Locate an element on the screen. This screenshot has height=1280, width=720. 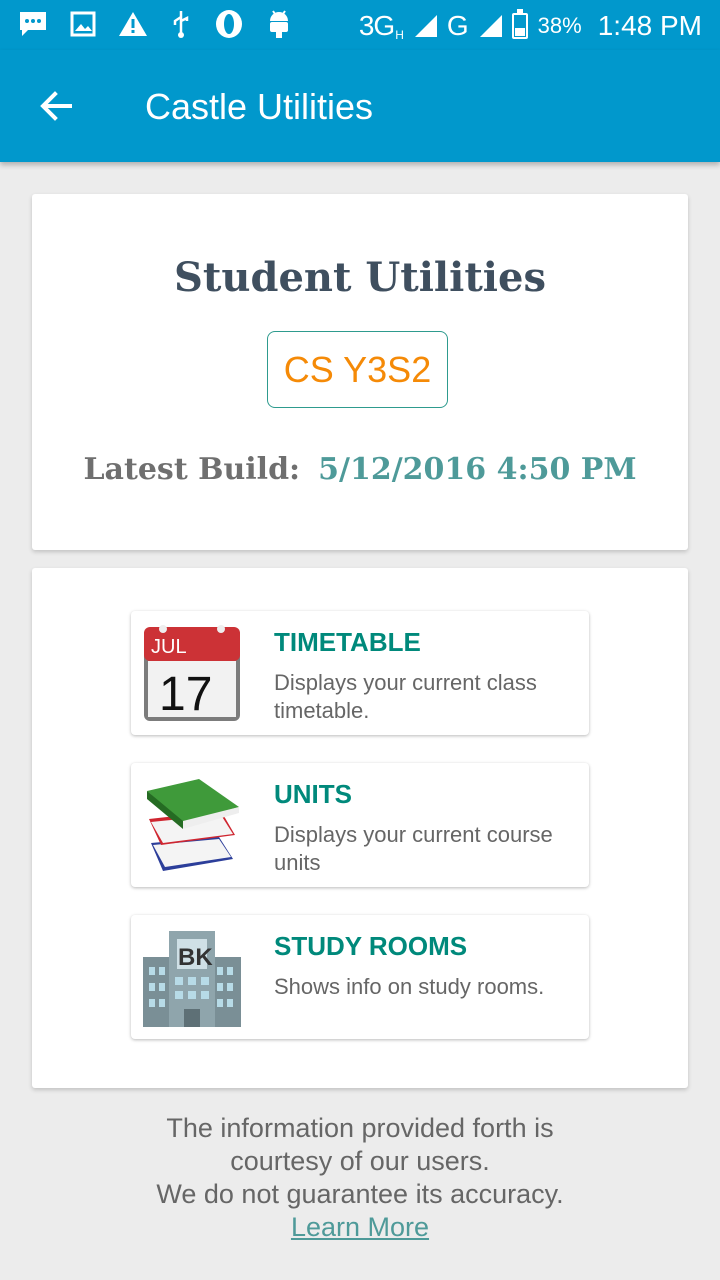
course-badge-label: CS Y3S2 is located at coordinates (357, 369).